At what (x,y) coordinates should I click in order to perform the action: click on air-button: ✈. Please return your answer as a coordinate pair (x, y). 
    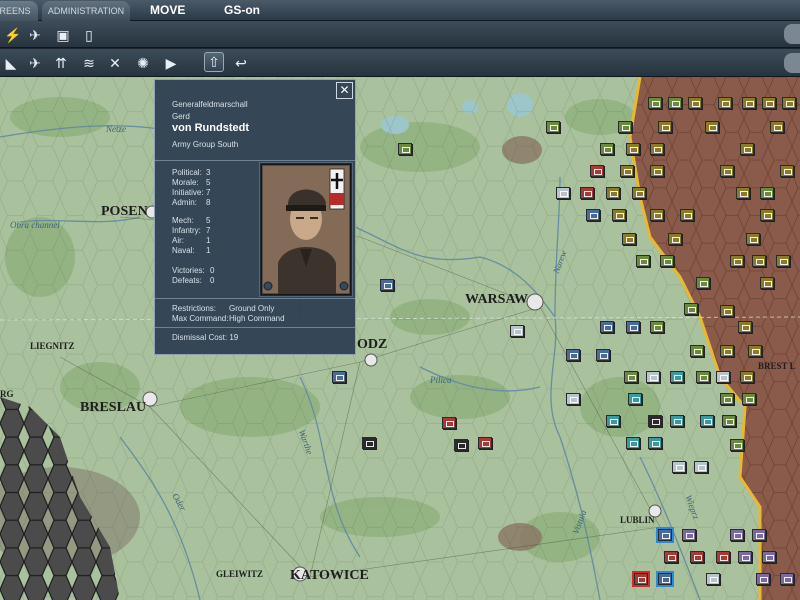
    Looking at the image, I should click on (35, 63).